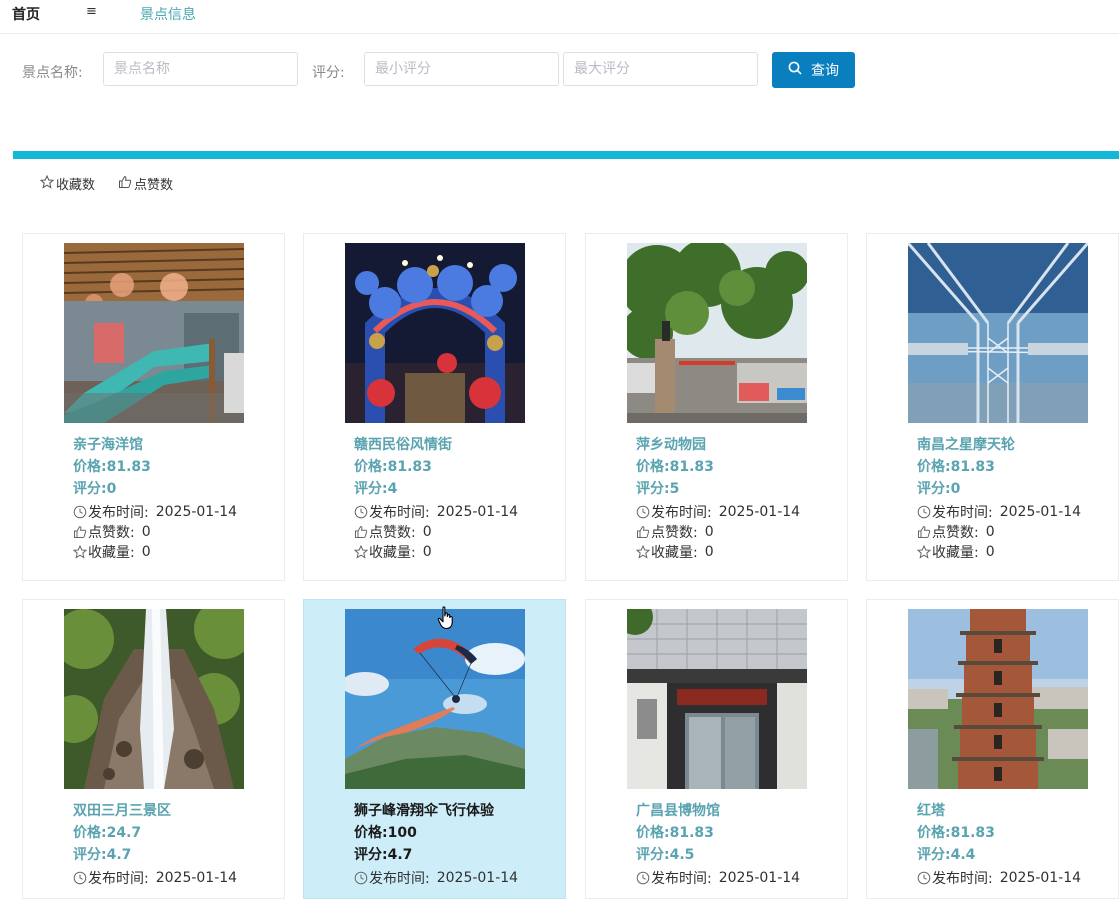 The width and height of the screenshot is (1119, 899). I want to click on scenic-card: 双田三月三景区 价格:24.7 评分:4.7 发布时间: 2025-01-14, so click(153, 749).